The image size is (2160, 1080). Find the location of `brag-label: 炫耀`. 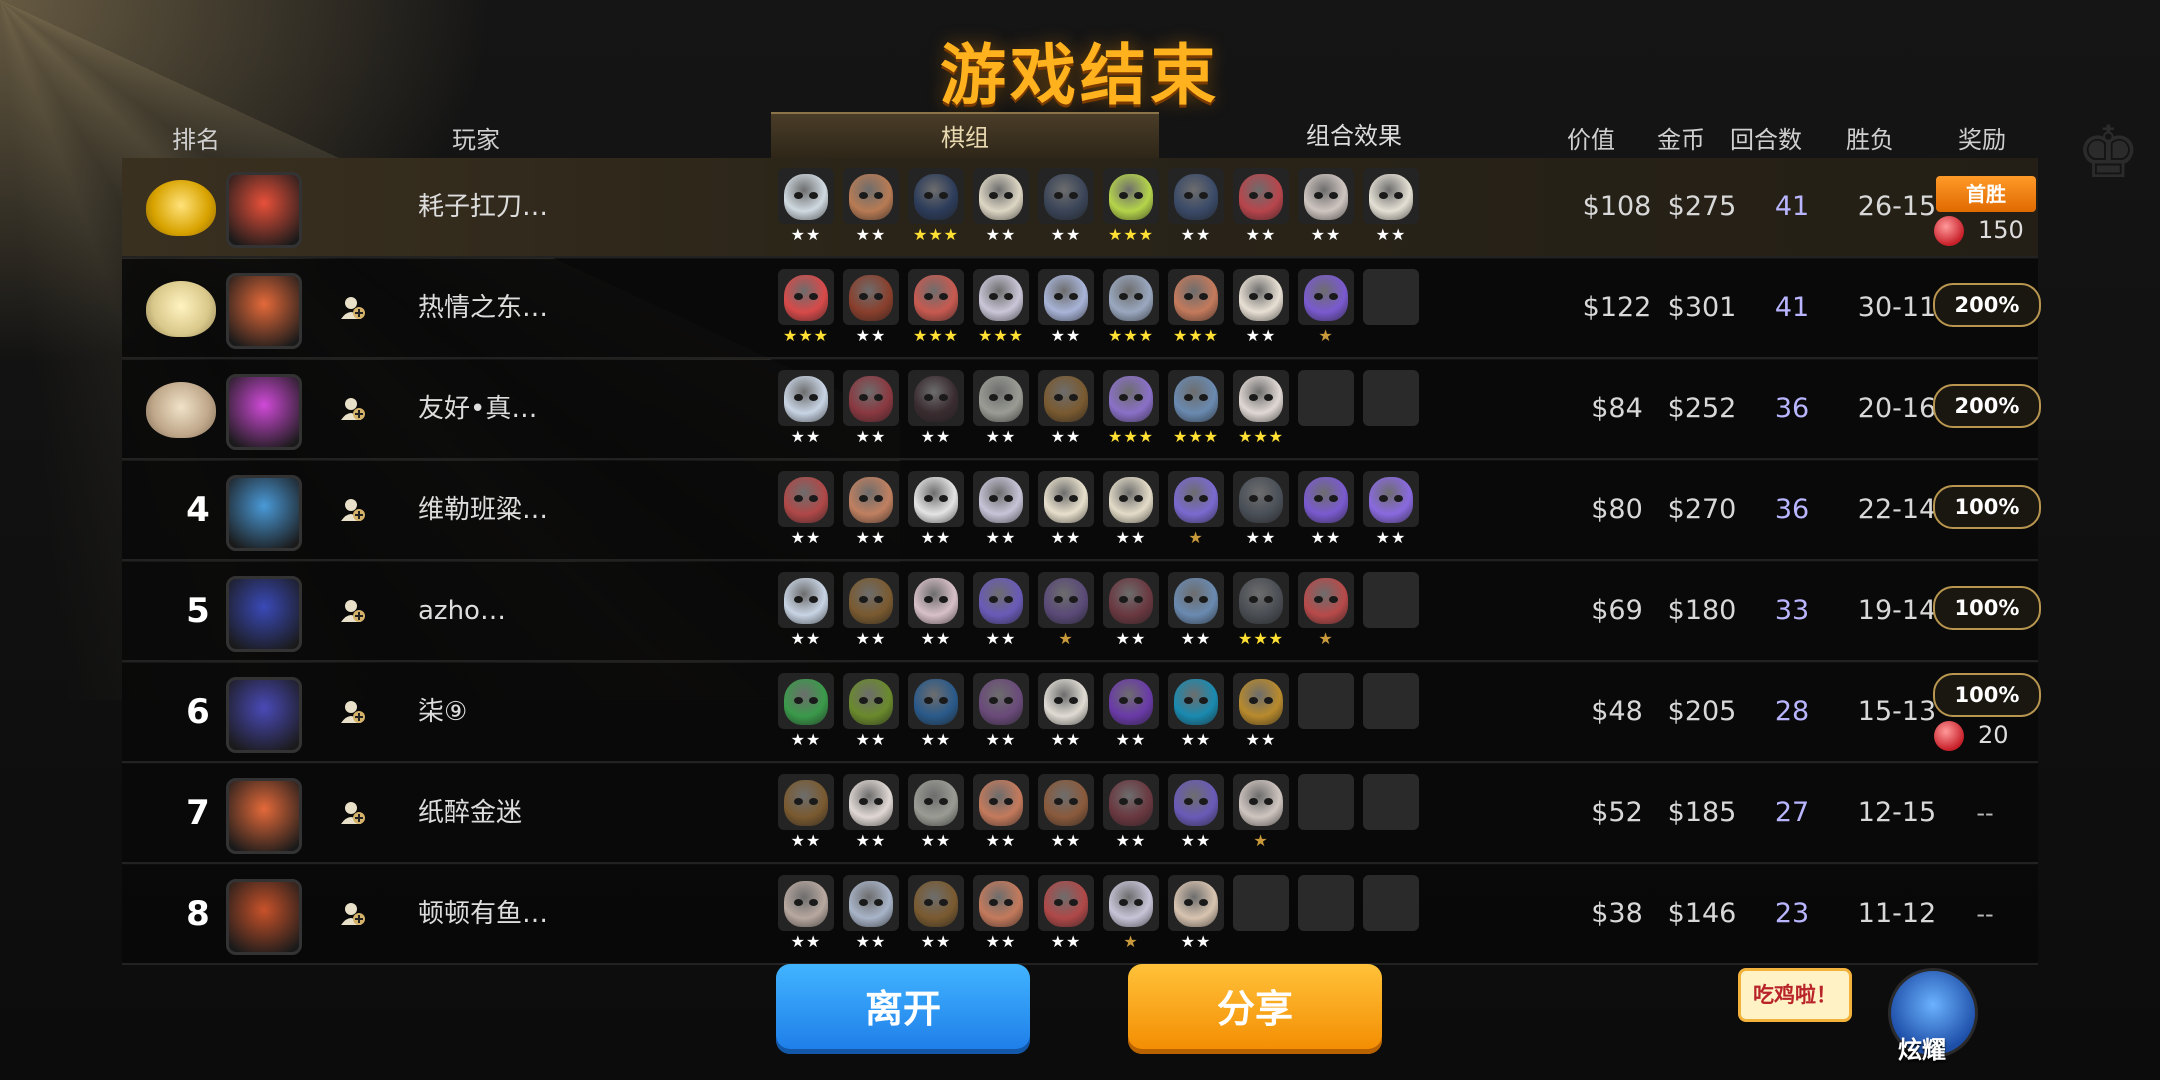

brag-label: 炫耀 is located at coordinates (1922, 1047).